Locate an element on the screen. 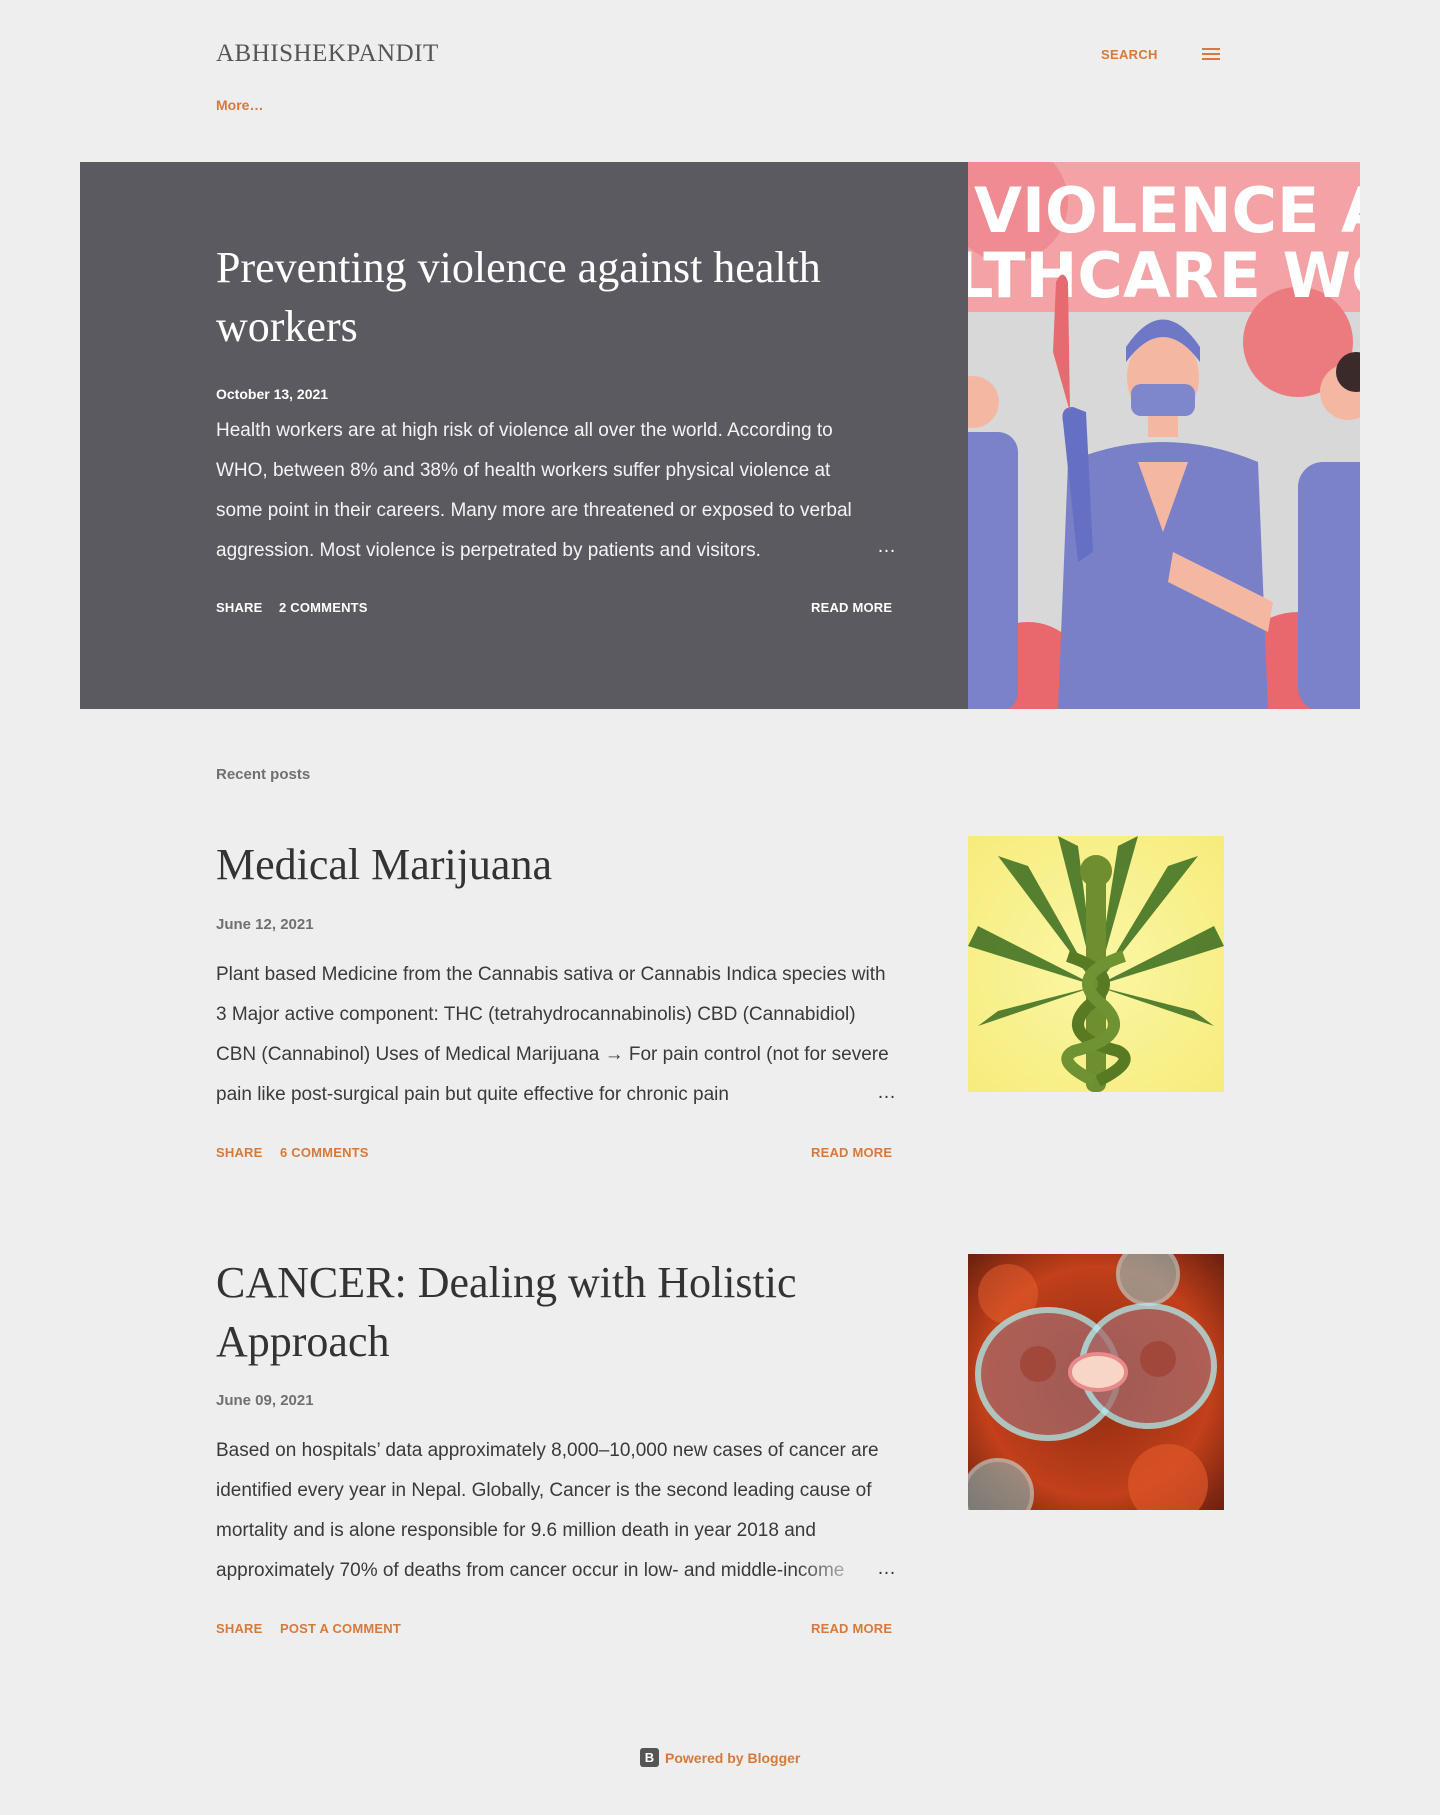  site-title: ABHISHEKPANDIT is located at coordinates (327, 54).